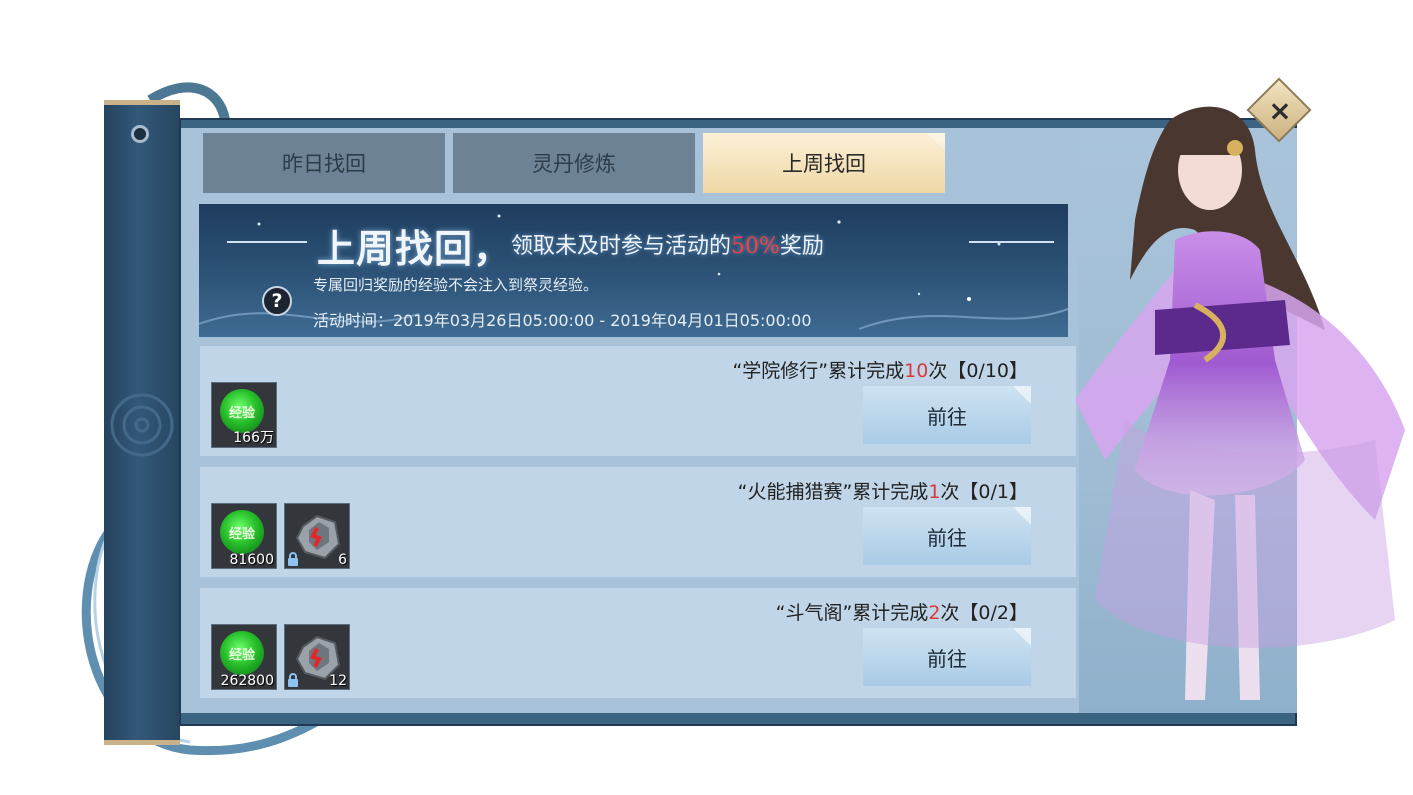  I want to click on task-desc-pre: “学院修行”累计完成, so click(818, 371).